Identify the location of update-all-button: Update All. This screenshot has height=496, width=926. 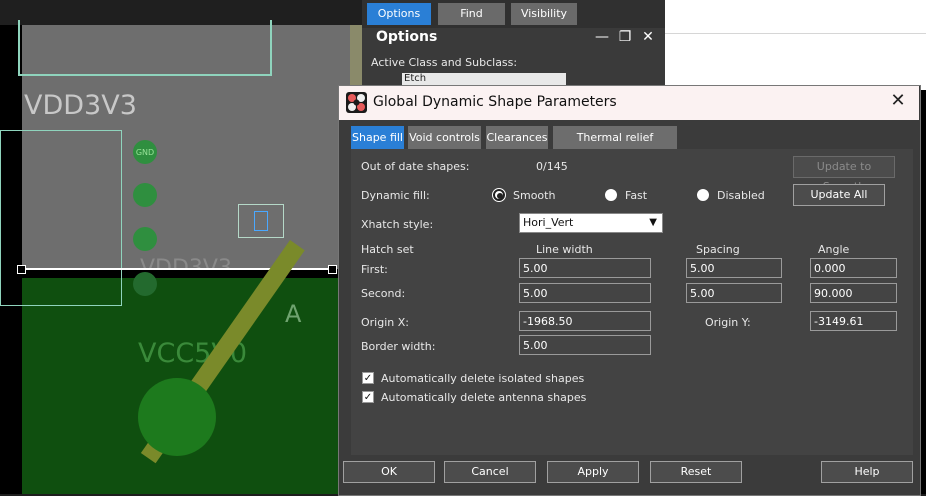
(839, 195).